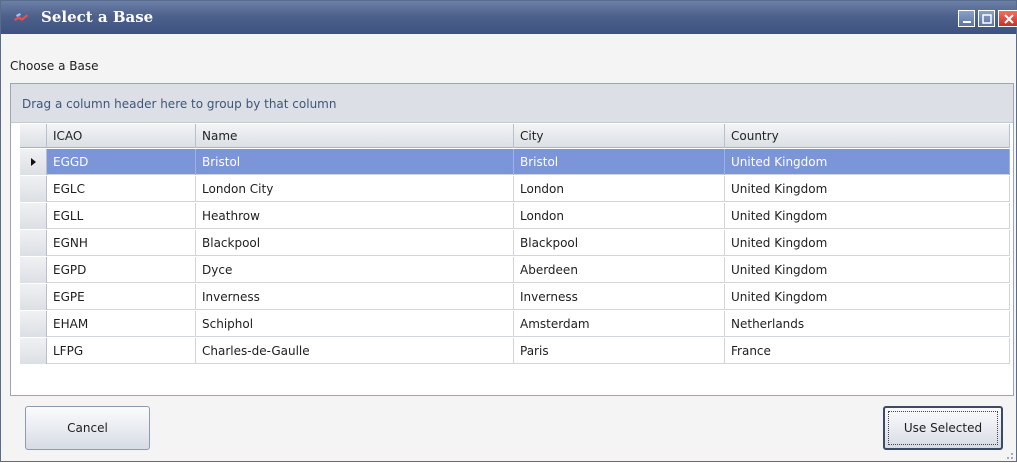 The image size is (1017, 463). Describe the element at coordinates (21, 18) in the screenshot. I see `app-icon` at that location.